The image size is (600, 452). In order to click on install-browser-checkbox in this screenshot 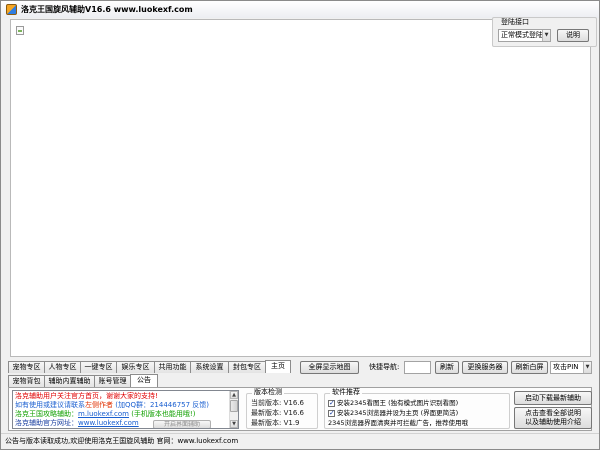, I will do `click(331, 413)`.